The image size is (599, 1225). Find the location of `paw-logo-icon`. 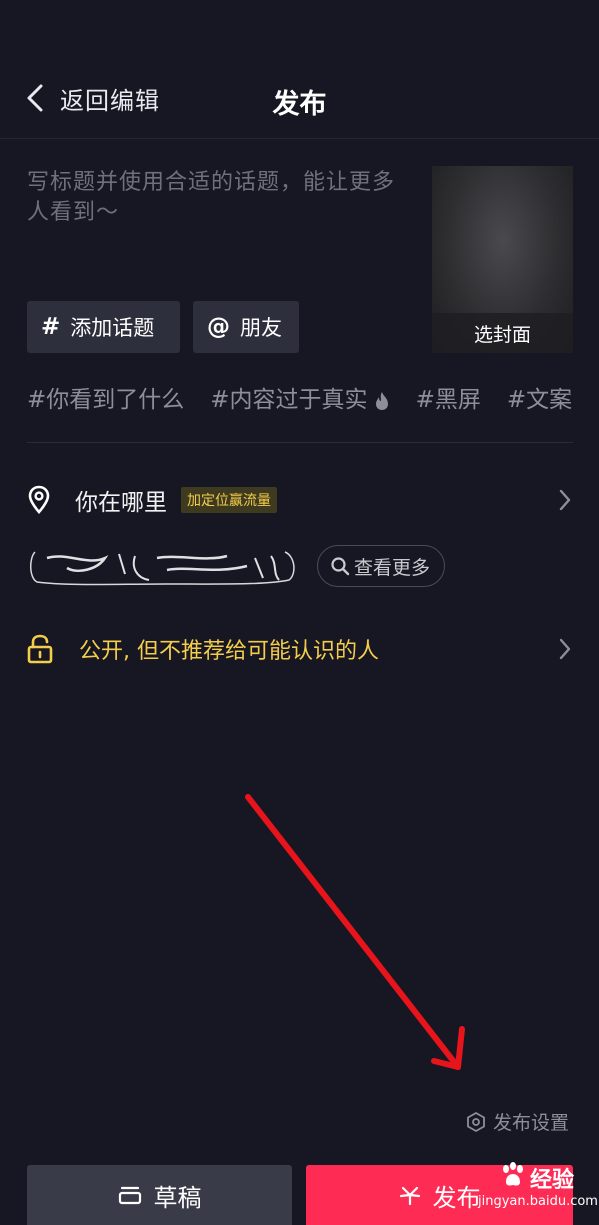

paw-logo-icon is located at coordinates (513, 1174).